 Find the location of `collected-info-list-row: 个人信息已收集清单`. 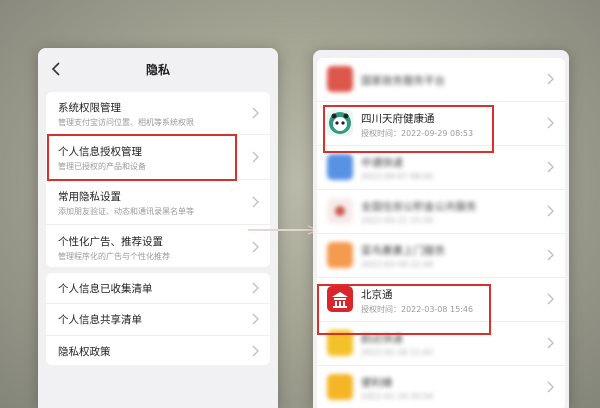

collected-info-list-row: 个人信息已收集清单 is located at coordinates (158, 288).